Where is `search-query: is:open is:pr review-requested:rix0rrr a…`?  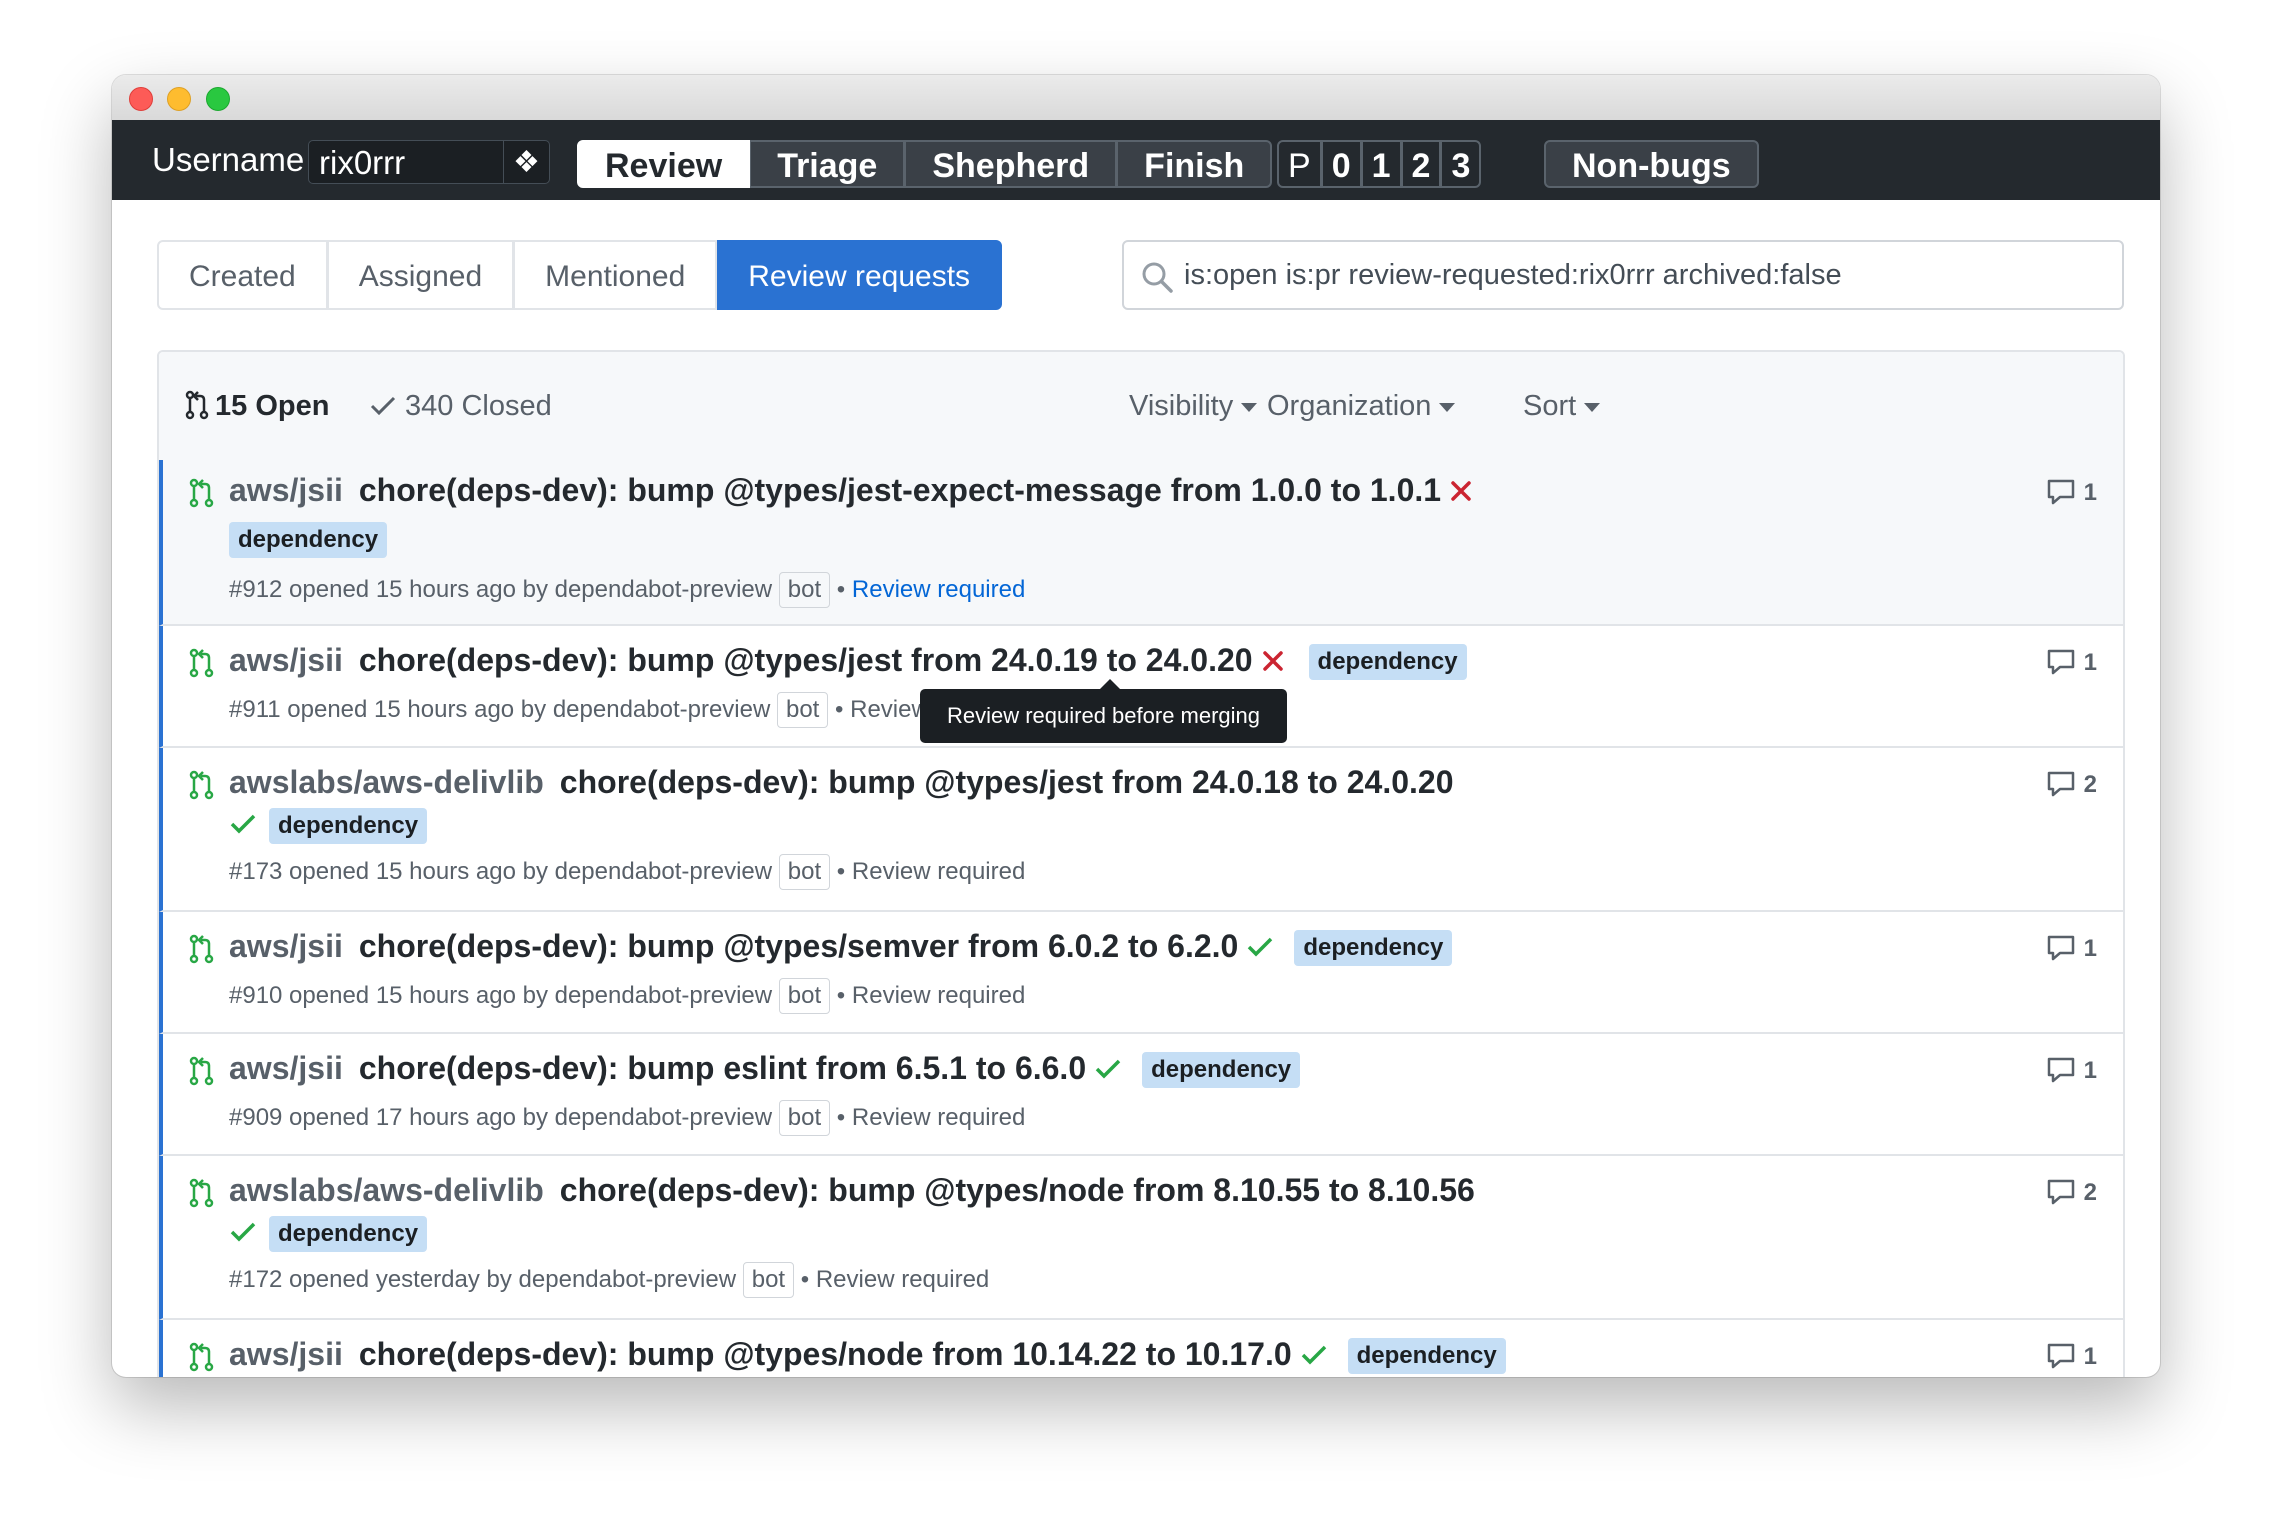 search-query: is:open is:pr review-requested:rix0rrr a… is located at coordinates (1513, 275).